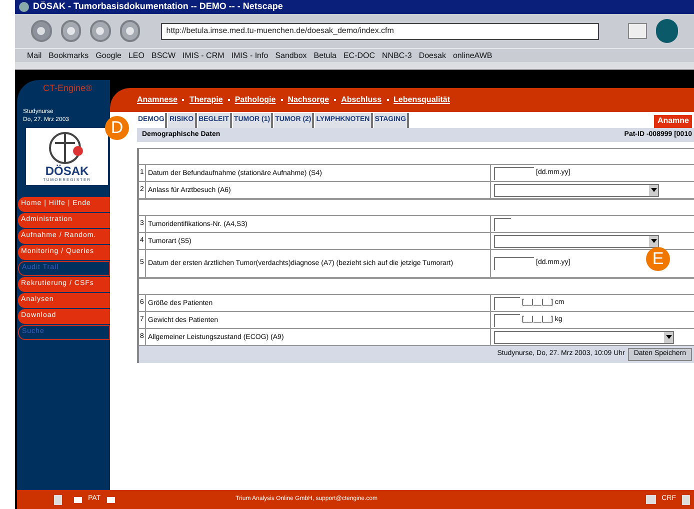  I want to click on bookmark-link: LEO, so click(136, 56).